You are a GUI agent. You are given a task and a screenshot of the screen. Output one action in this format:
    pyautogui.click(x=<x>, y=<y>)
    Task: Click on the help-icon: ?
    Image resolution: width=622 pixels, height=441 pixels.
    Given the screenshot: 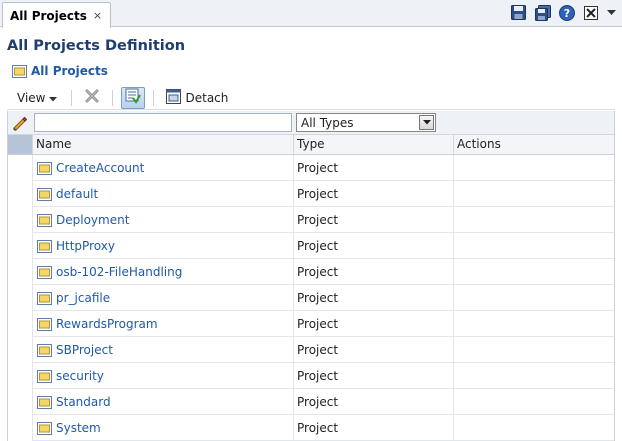 What is the action you would take?
    pyautogui.click(x=566, y=12)
    